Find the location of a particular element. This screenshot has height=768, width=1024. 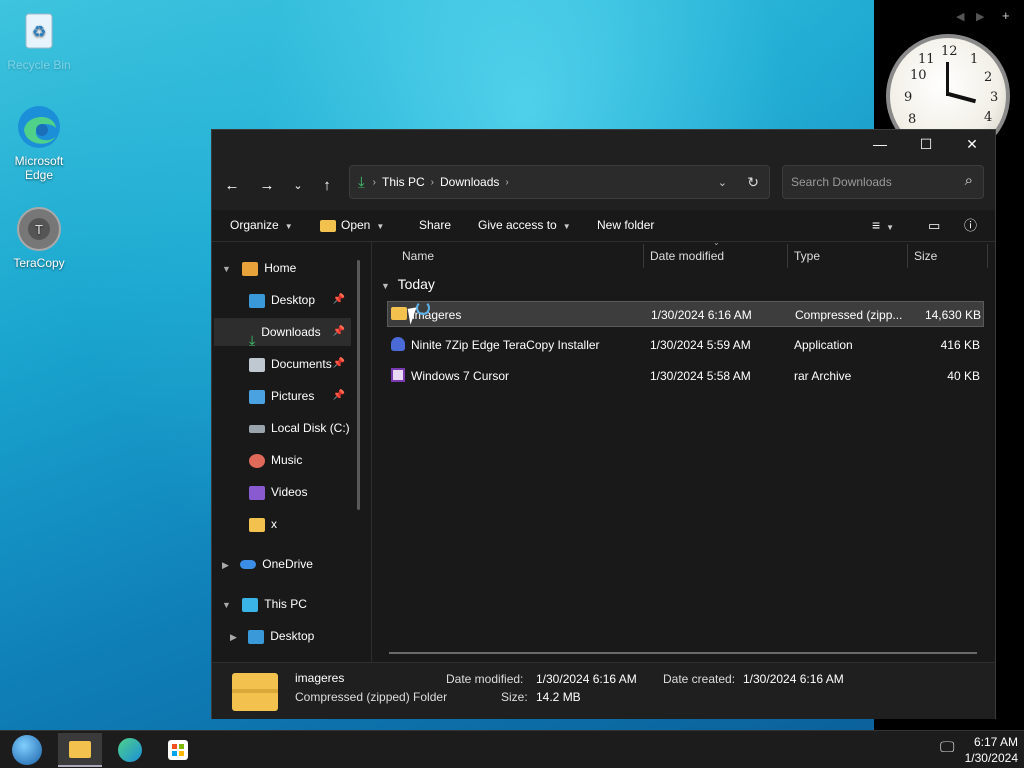

organize-button: Organize ▼ is located at coordinates (261, 225).